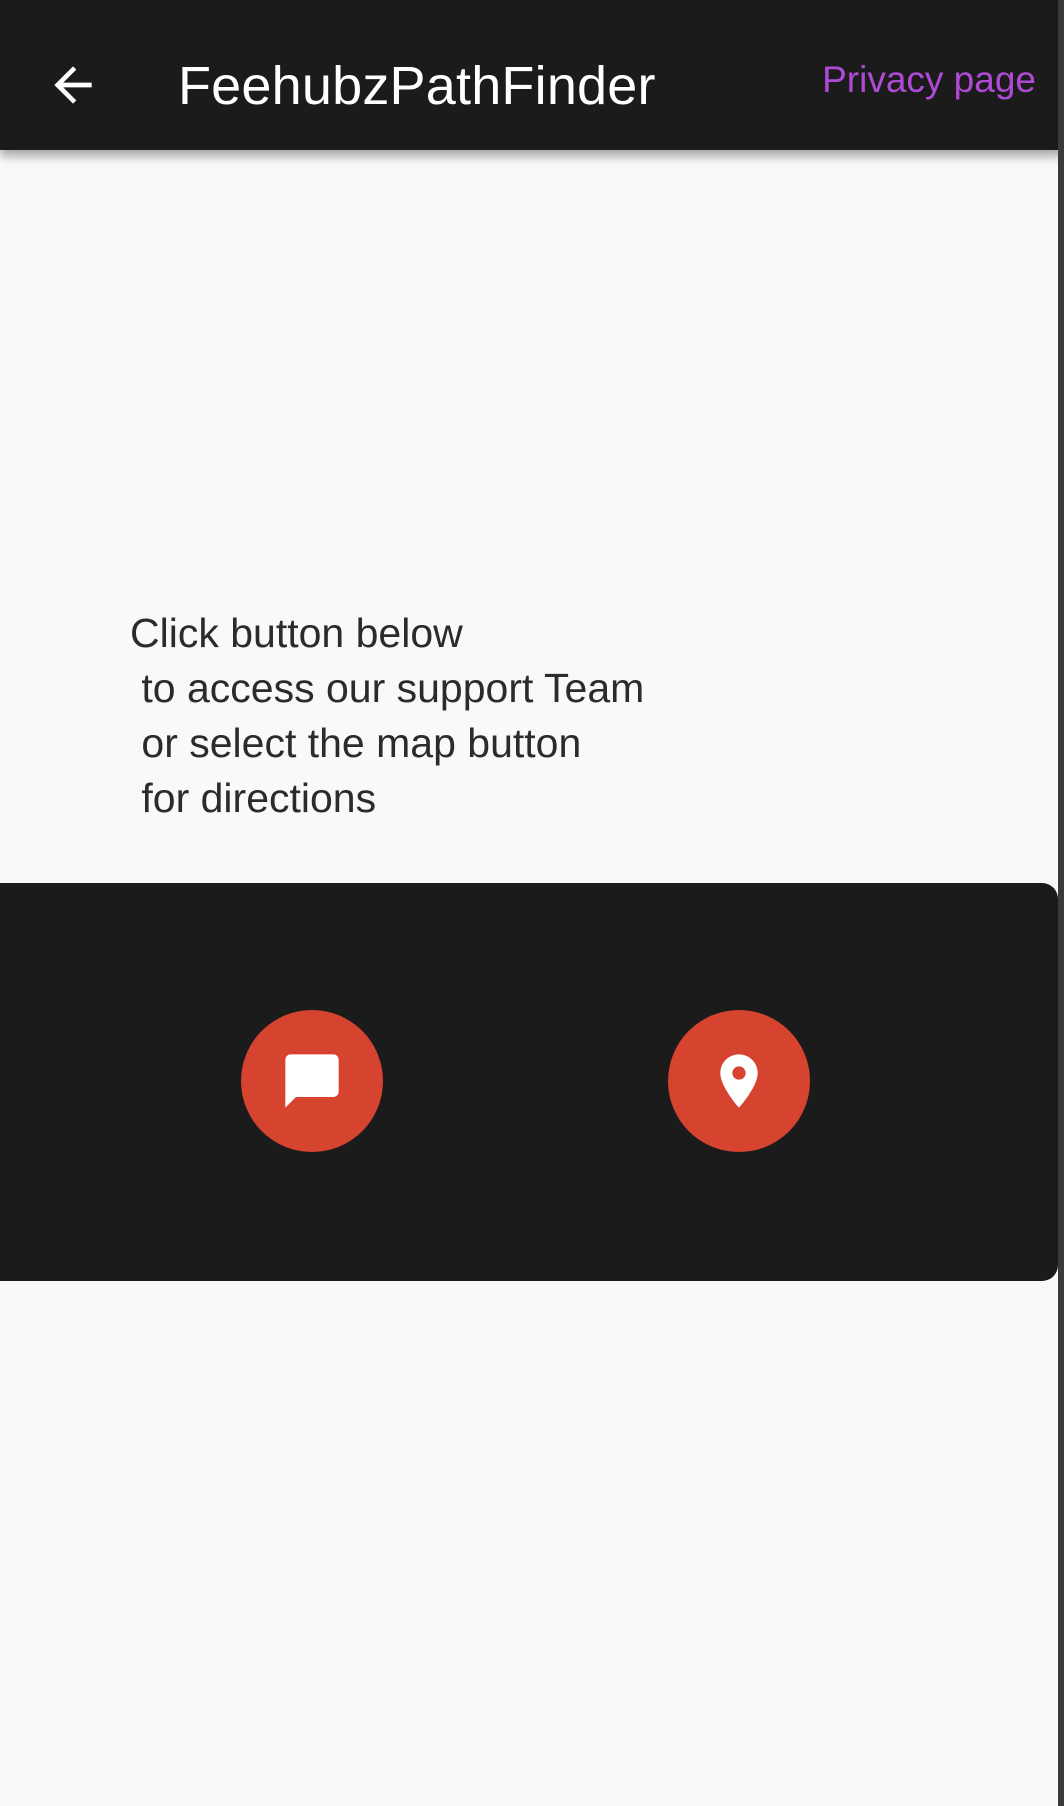 The width and height of the screenshot is (1064, 1806). I want to click on privacy-page-link: Privacy page, so click(929, 80).